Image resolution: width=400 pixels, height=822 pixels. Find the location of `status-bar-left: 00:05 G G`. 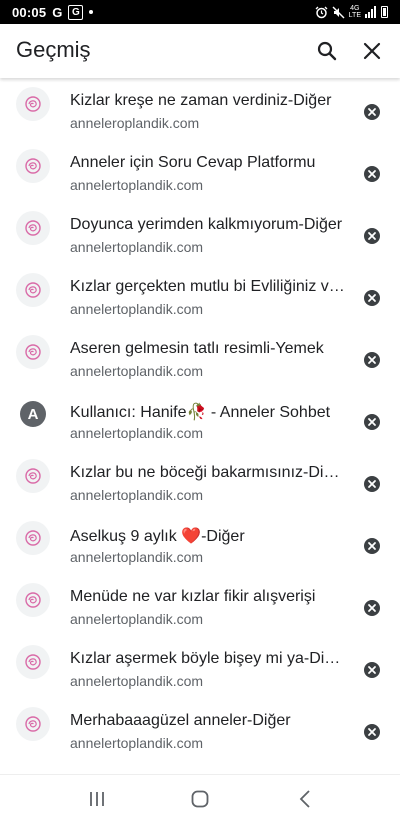

status-bar-left: 00:05 G G is located at coordinates (53, 12).